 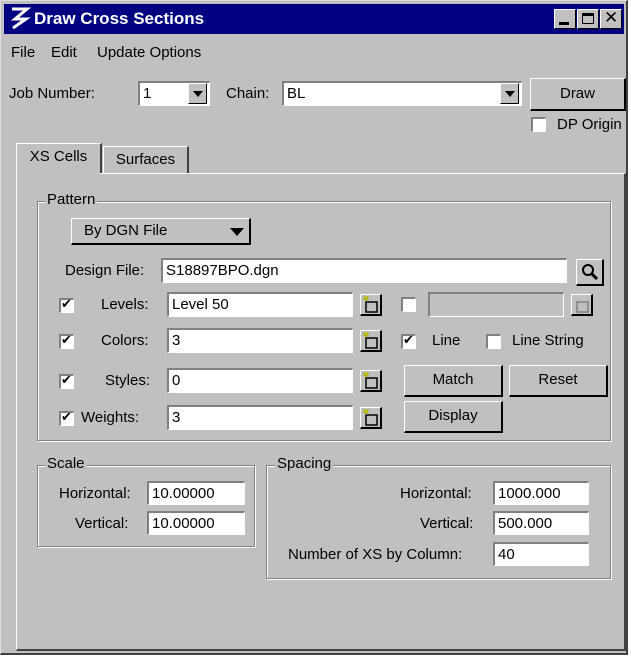 What do you see at coordinates (128, 380) in the screenshot?
I see `styles-label: Styles:` at bounding box center [128, 380].